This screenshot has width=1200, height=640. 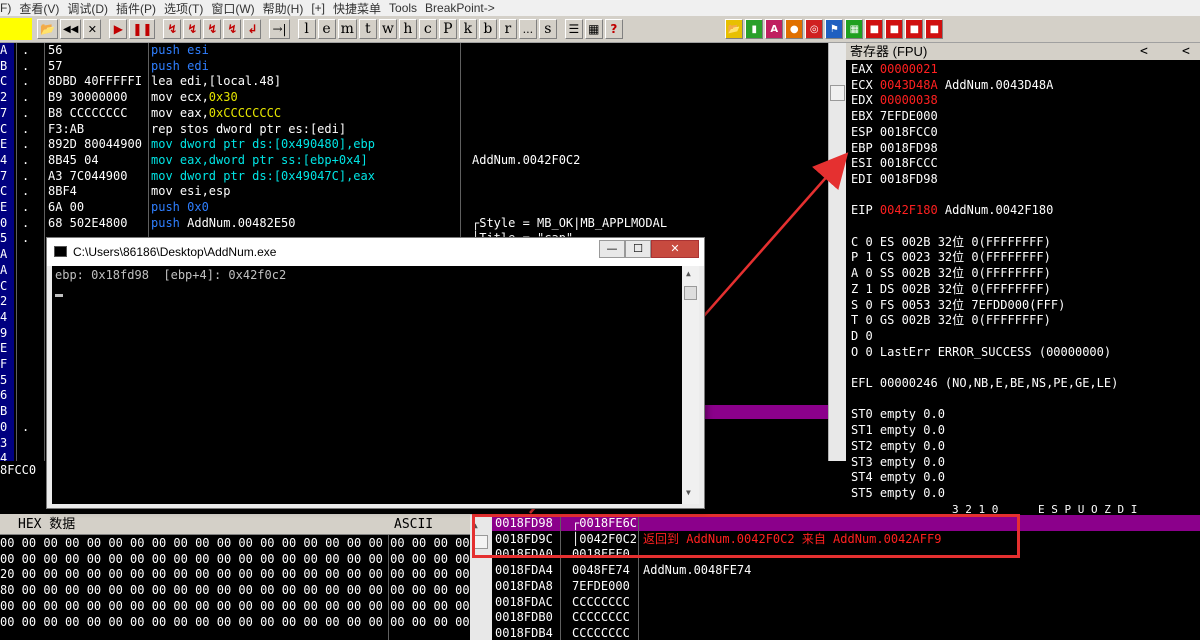 What do you see at coordinates (414, 129) in the screenshot?
I see `disasm-row: C. F3:AB rep stos dword ptr es:[edi]` at bounding box center [414, 129].